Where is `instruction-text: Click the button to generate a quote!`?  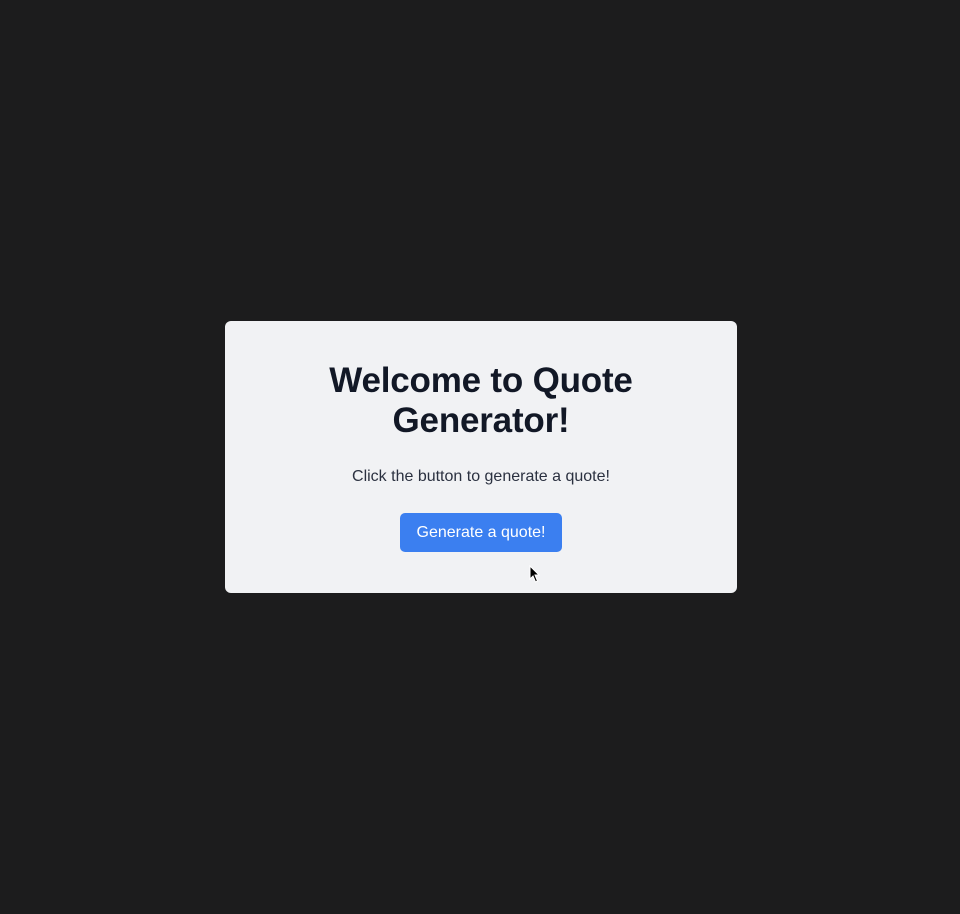
instruction-text: Click the button to generate a quote! is located at coordinates (481, 476).